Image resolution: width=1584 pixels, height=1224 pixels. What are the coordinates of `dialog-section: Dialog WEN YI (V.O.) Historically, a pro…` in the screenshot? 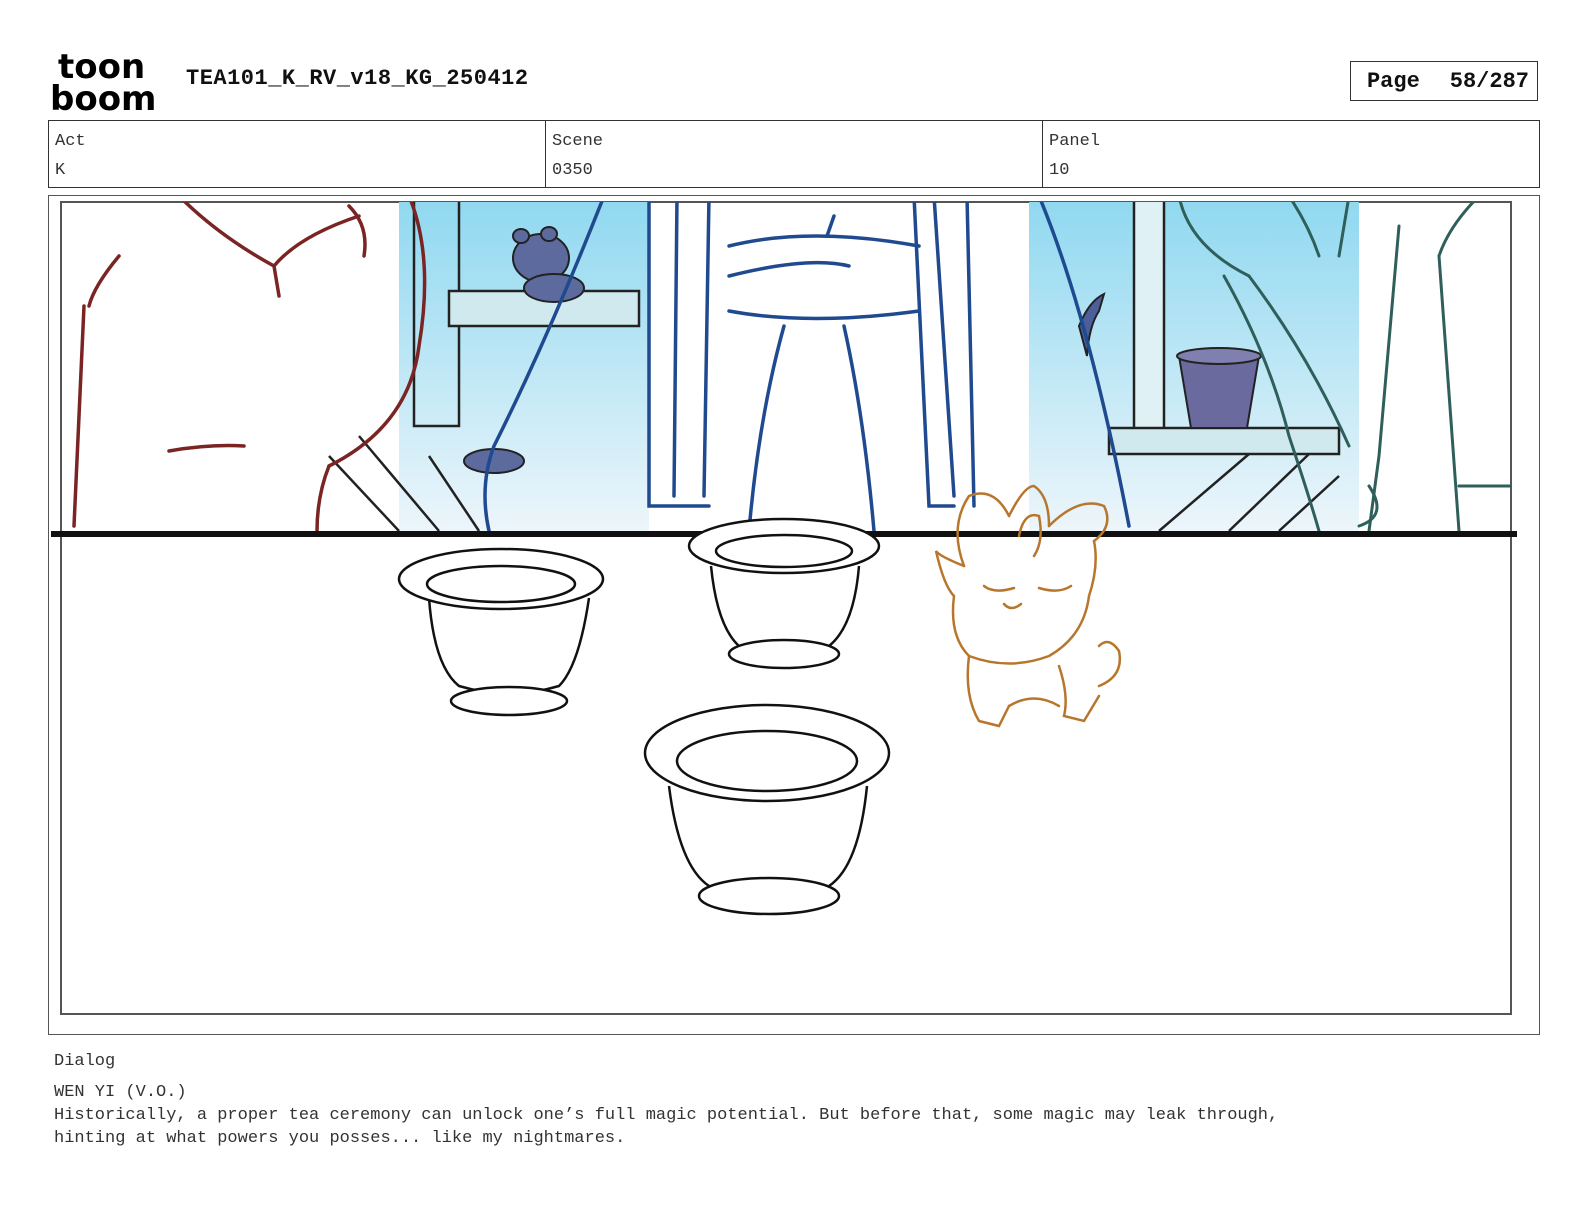 It's located at (799, 1100).